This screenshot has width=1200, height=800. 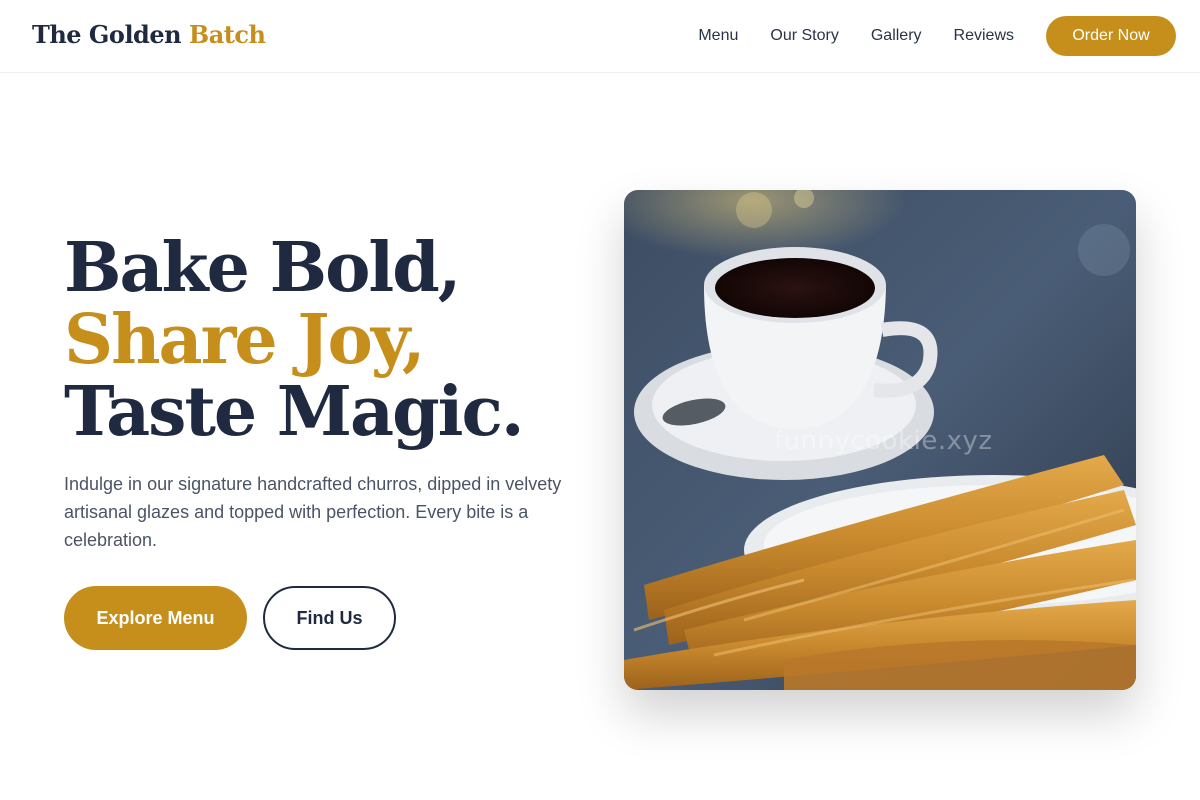 What do you see at coordinates (984, 36) in the screenshot?
I see `nav-link-reviews: Reviews` at bounding box center [984, 36].